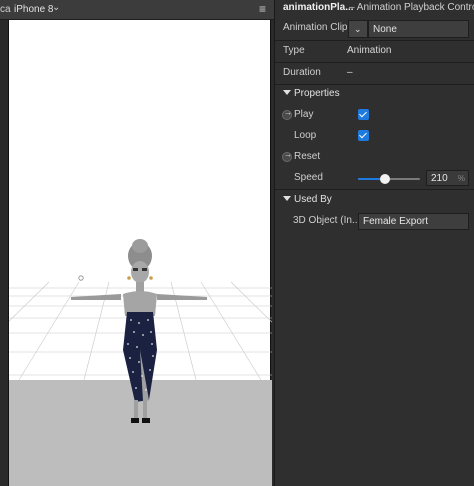 Image resolution: width=474 pixels, height=486 pixels. I want to click on loop-checkbox, so click(363, 135).